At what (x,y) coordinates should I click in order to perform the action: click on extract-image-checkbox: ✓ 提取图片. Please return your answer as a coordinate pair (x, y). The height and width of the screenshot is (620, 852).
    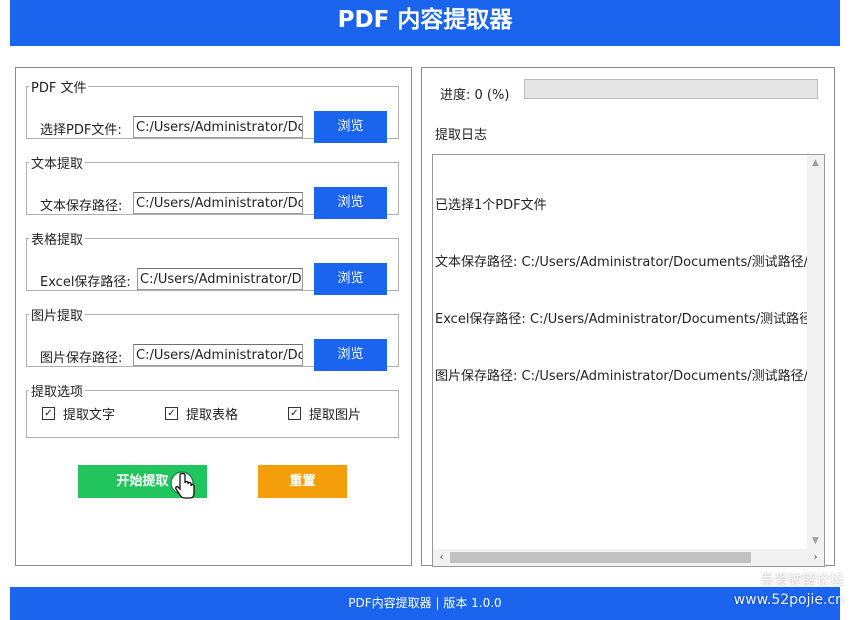
    Looking at the image, I should click on (324, 413).